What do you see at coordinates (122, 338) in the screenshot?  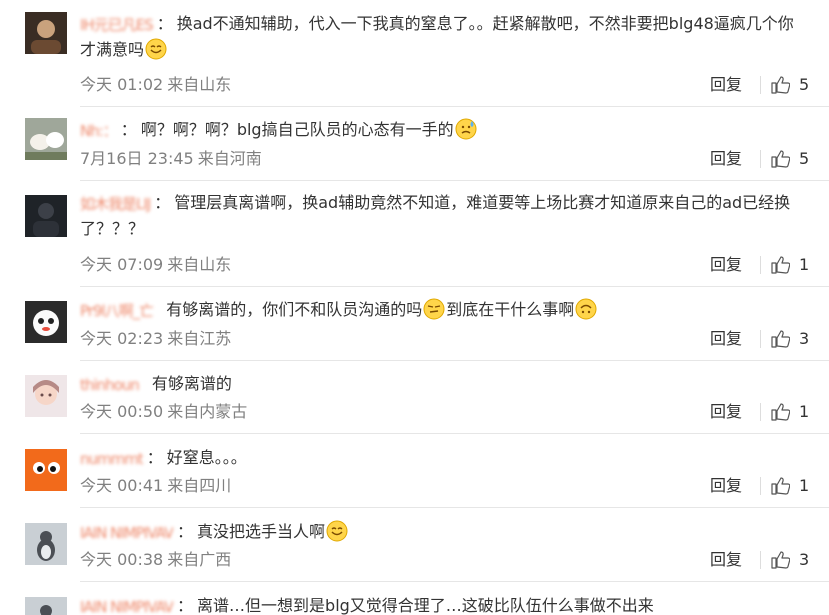 I see `comment-time: 今天 02:23` at bounding box center [122, 338].